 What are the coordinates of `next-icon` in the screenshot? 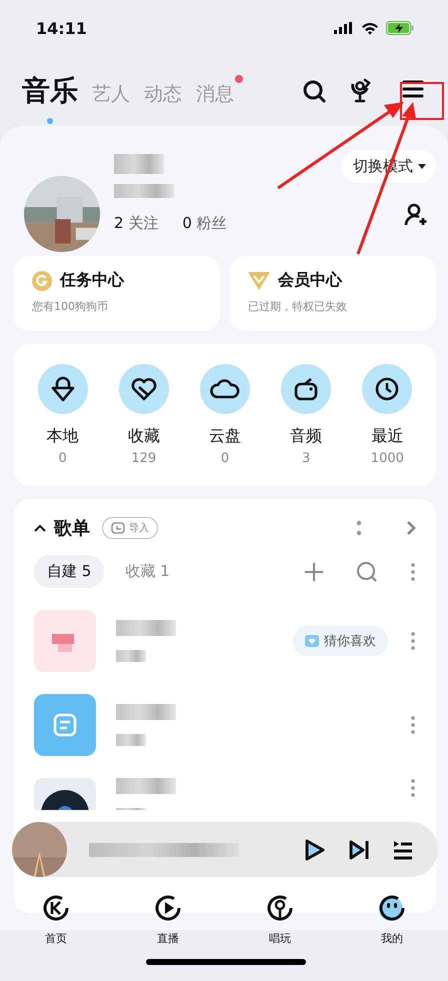 It's located at (359, 849).